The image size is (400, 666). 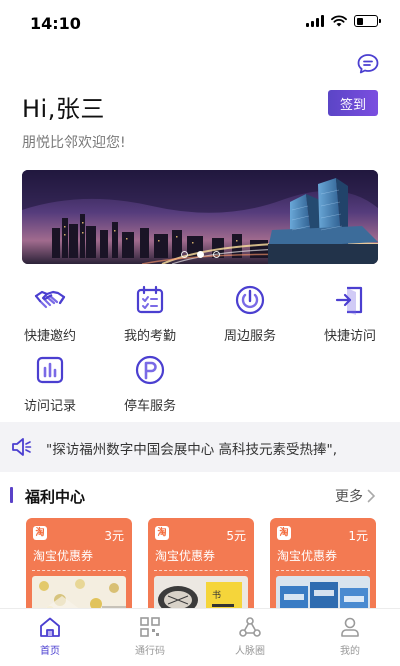 What do you see at coordinates (150, 370) in the screenshot?
I see `parking-icon` at bounding box center [150, 370].